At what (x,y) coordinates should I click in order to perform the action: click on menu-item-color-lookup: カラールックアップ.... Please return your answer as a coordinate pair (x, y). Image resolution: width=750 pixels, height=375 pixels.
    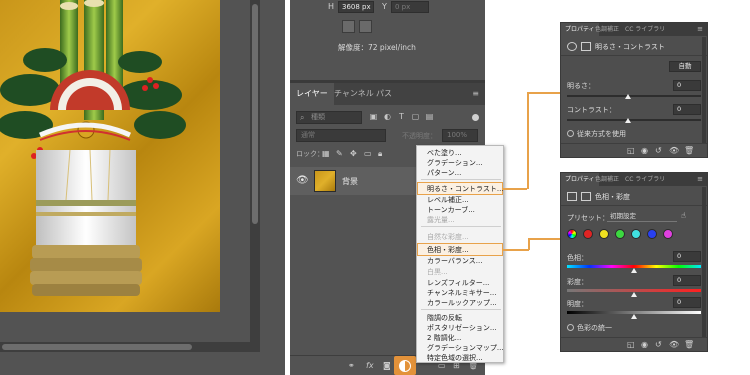
    Looking at the image, I should click on (462, 303).